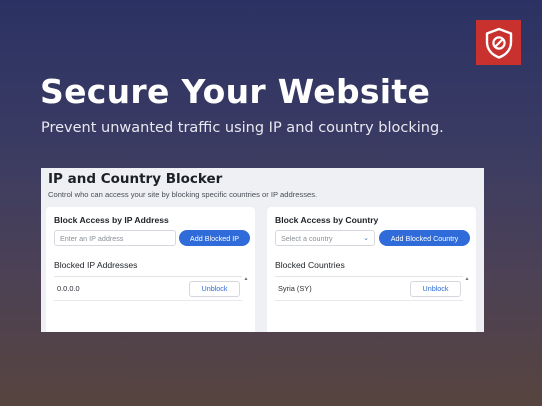 The width and height of the screenshot is (542, 406). I want to click on country-select-placeholder: Select a country, so click(307, 238).